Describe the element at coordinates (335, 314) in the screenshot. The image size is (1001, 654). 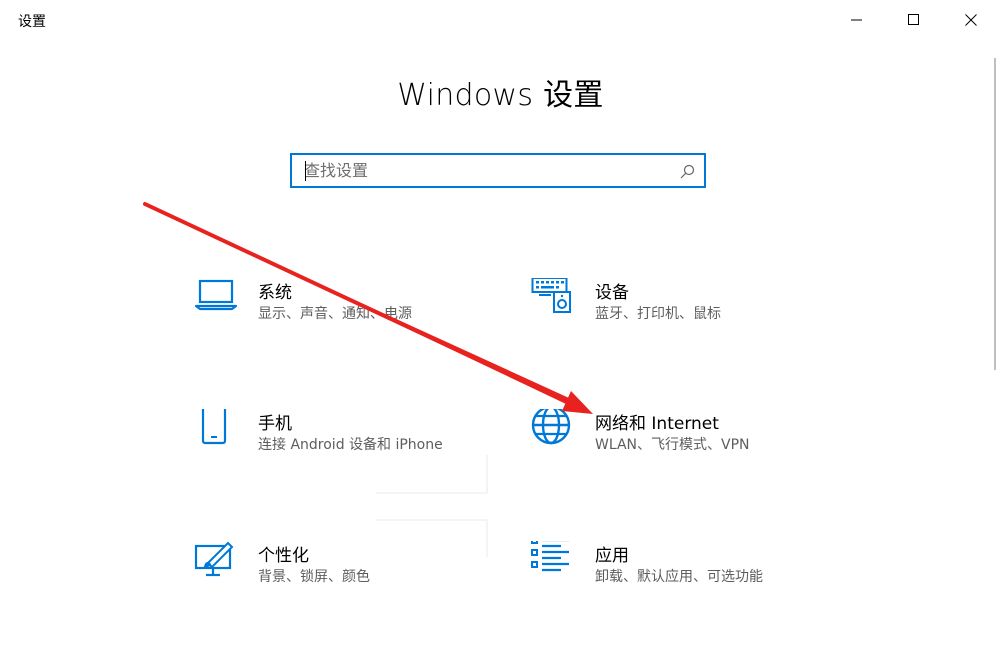
I see `tile-desc: 显示、声音、通知、电源` at that location.